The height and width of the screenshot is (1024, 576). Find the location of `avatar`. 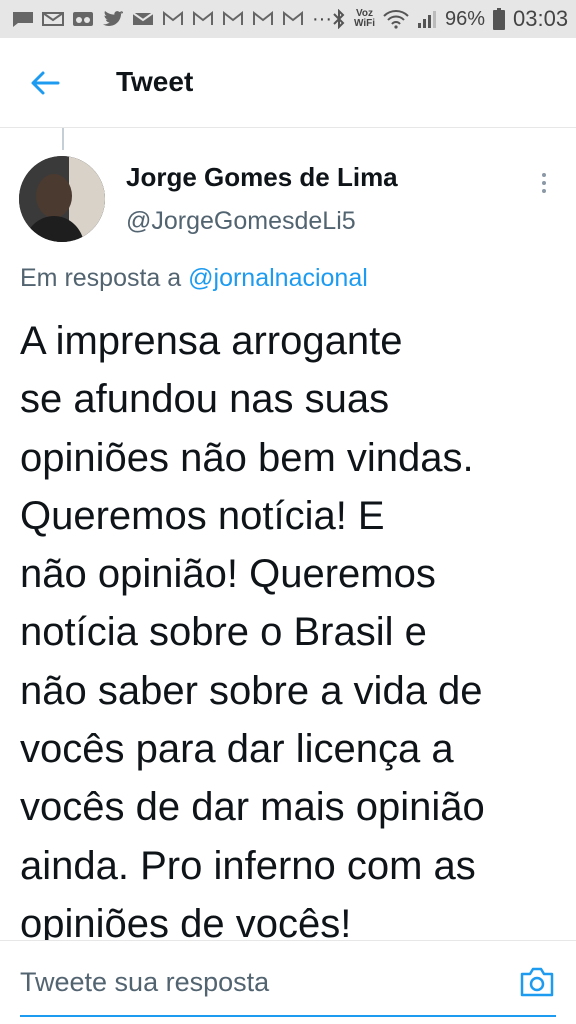

avatar is located at coordinates (62, 199).